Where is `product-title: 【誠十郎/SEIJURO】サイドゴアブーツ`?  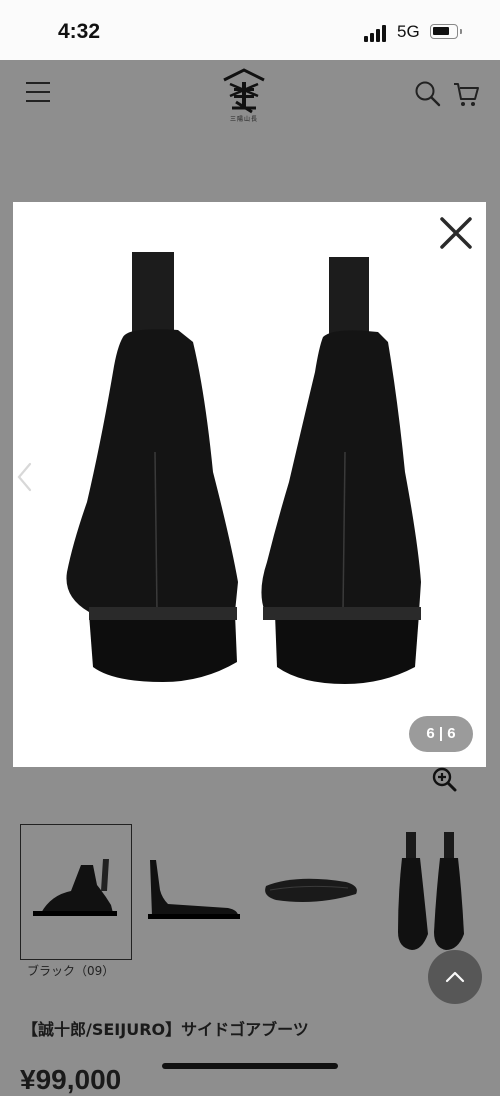 product-title: 【誠十郎/SEIJURO】サイドゴアブーツ is located at coordinates (165, 1029).